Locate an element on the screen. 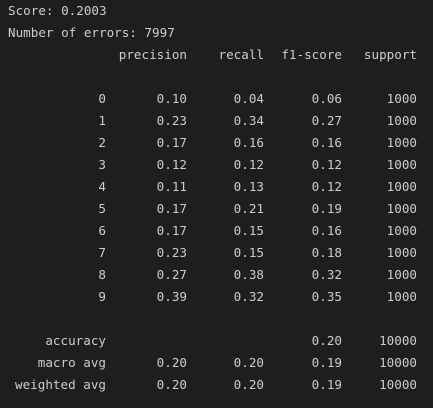 The image size is (433, 408). recall-value: 0.04 is located at coordinates (248, 98).